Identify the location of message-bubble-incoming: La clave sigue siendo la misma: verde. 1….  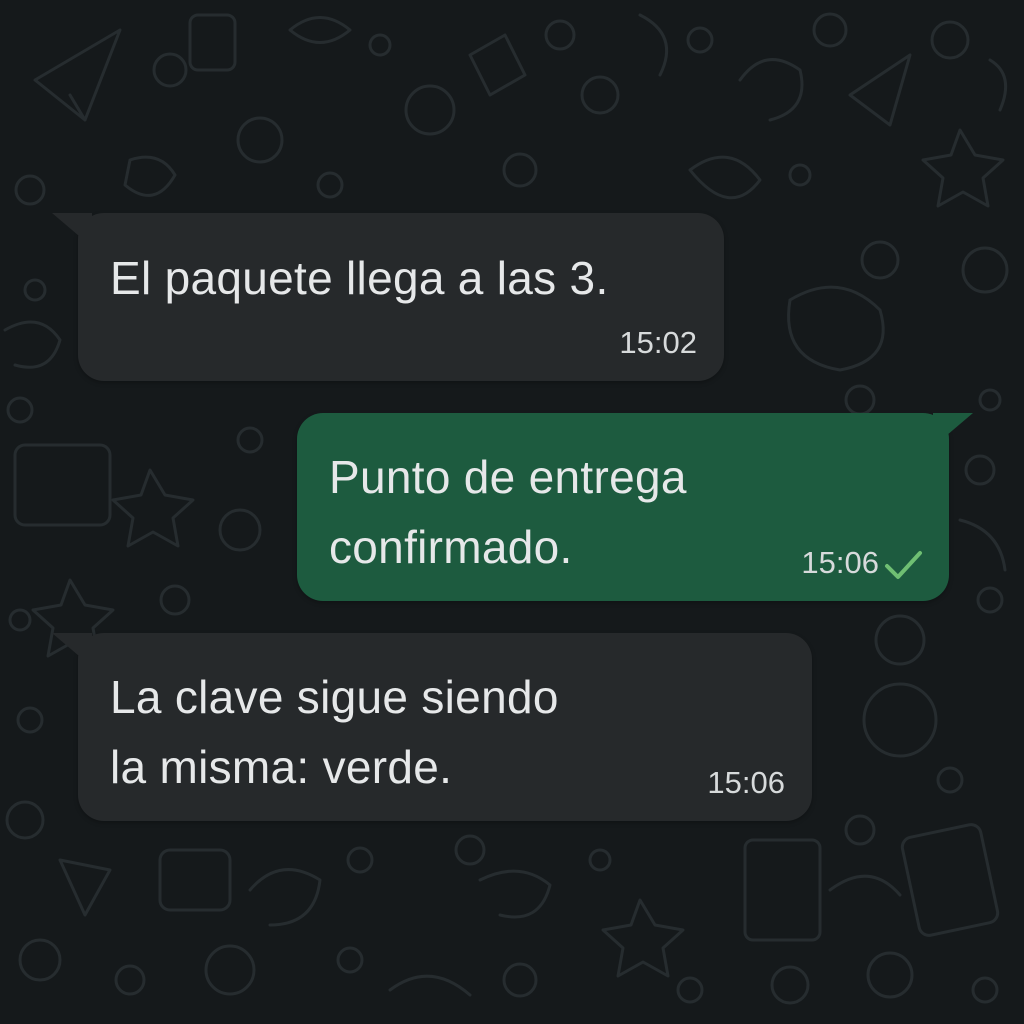
(432, 727).